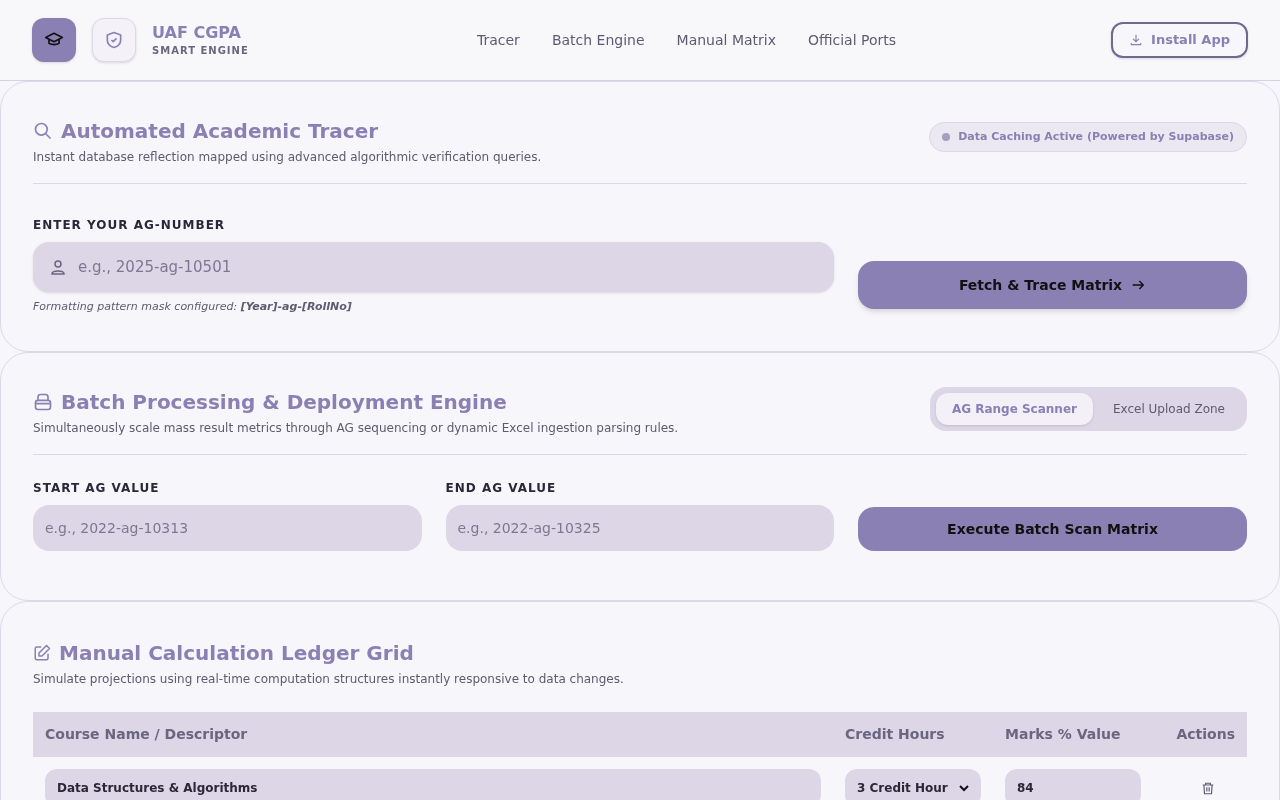  What do you see at coordinates (433, 784) in the screenshot?
I see `course-name-field: Data Structures & Algorithms` at bounding box center [433, 784].